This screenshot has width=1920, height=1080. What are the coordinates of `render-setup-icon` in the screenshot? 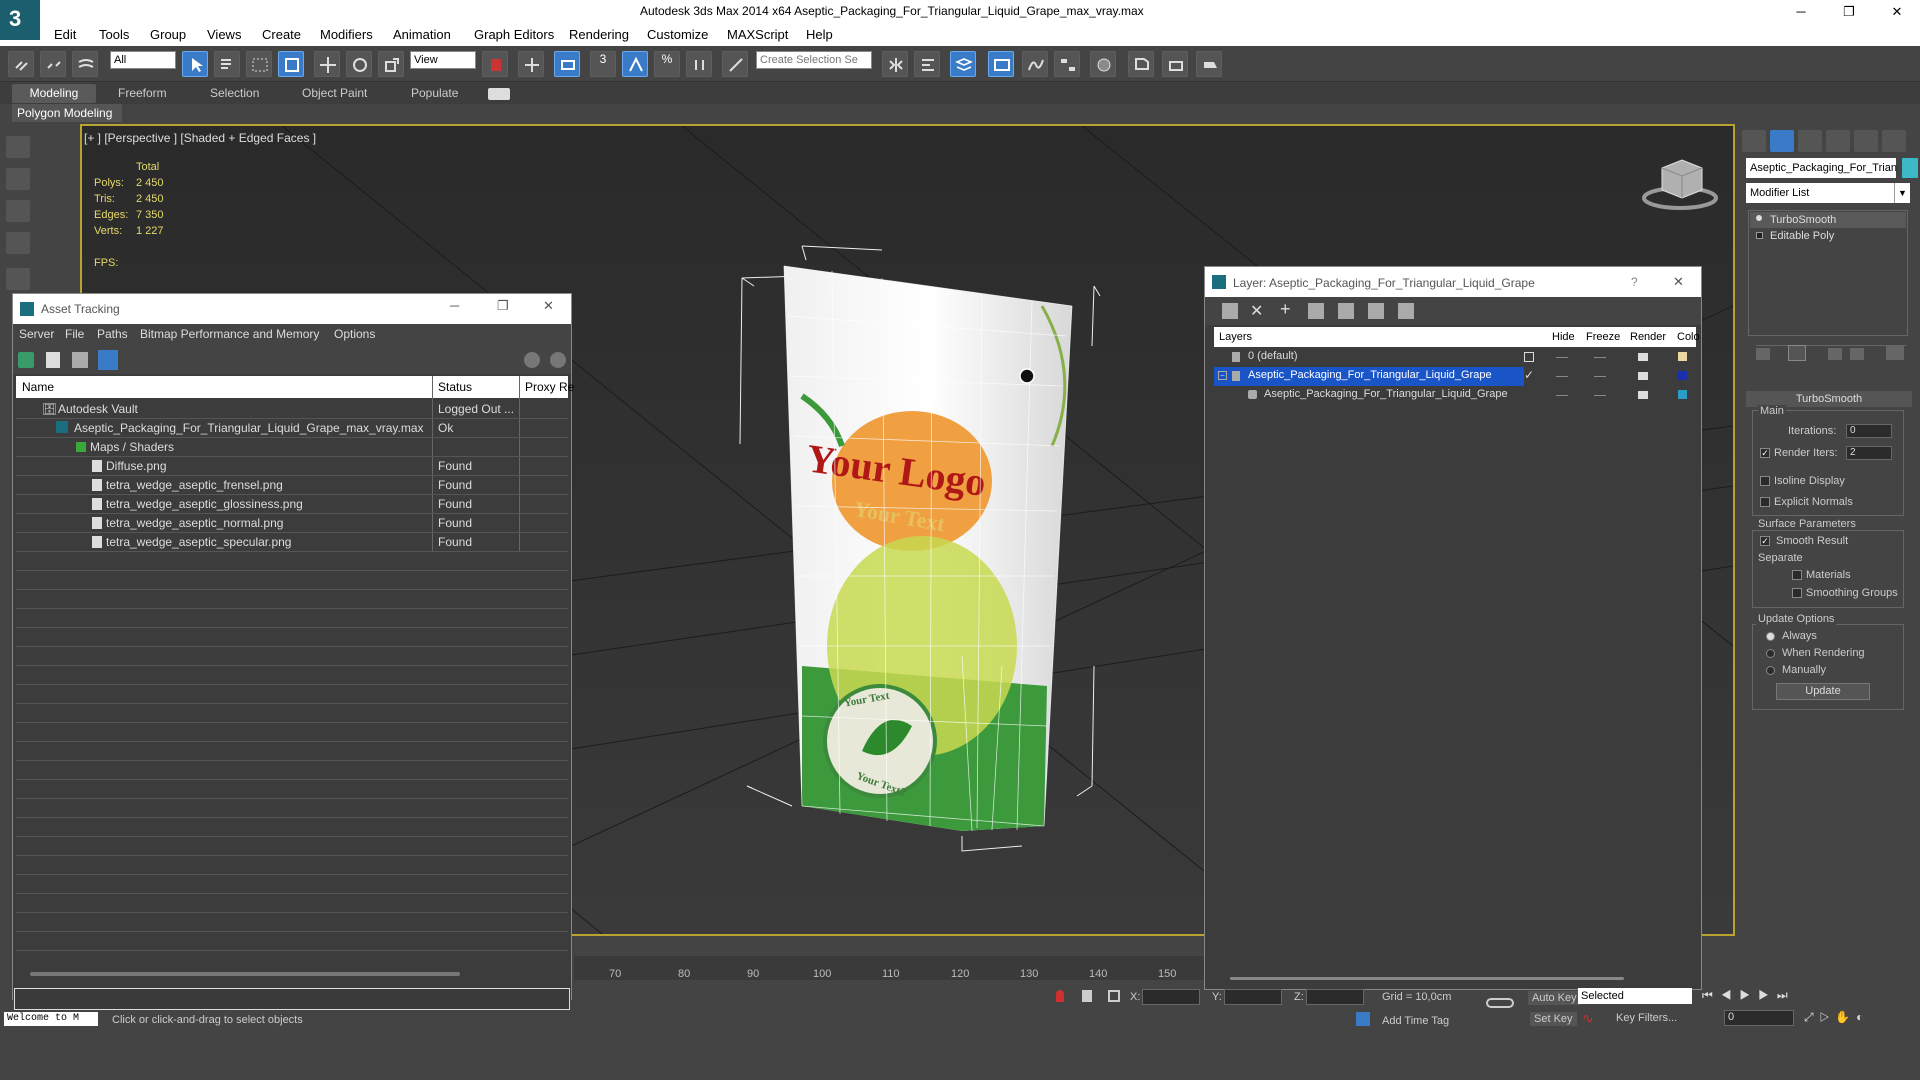 It's located at (1141, 64).